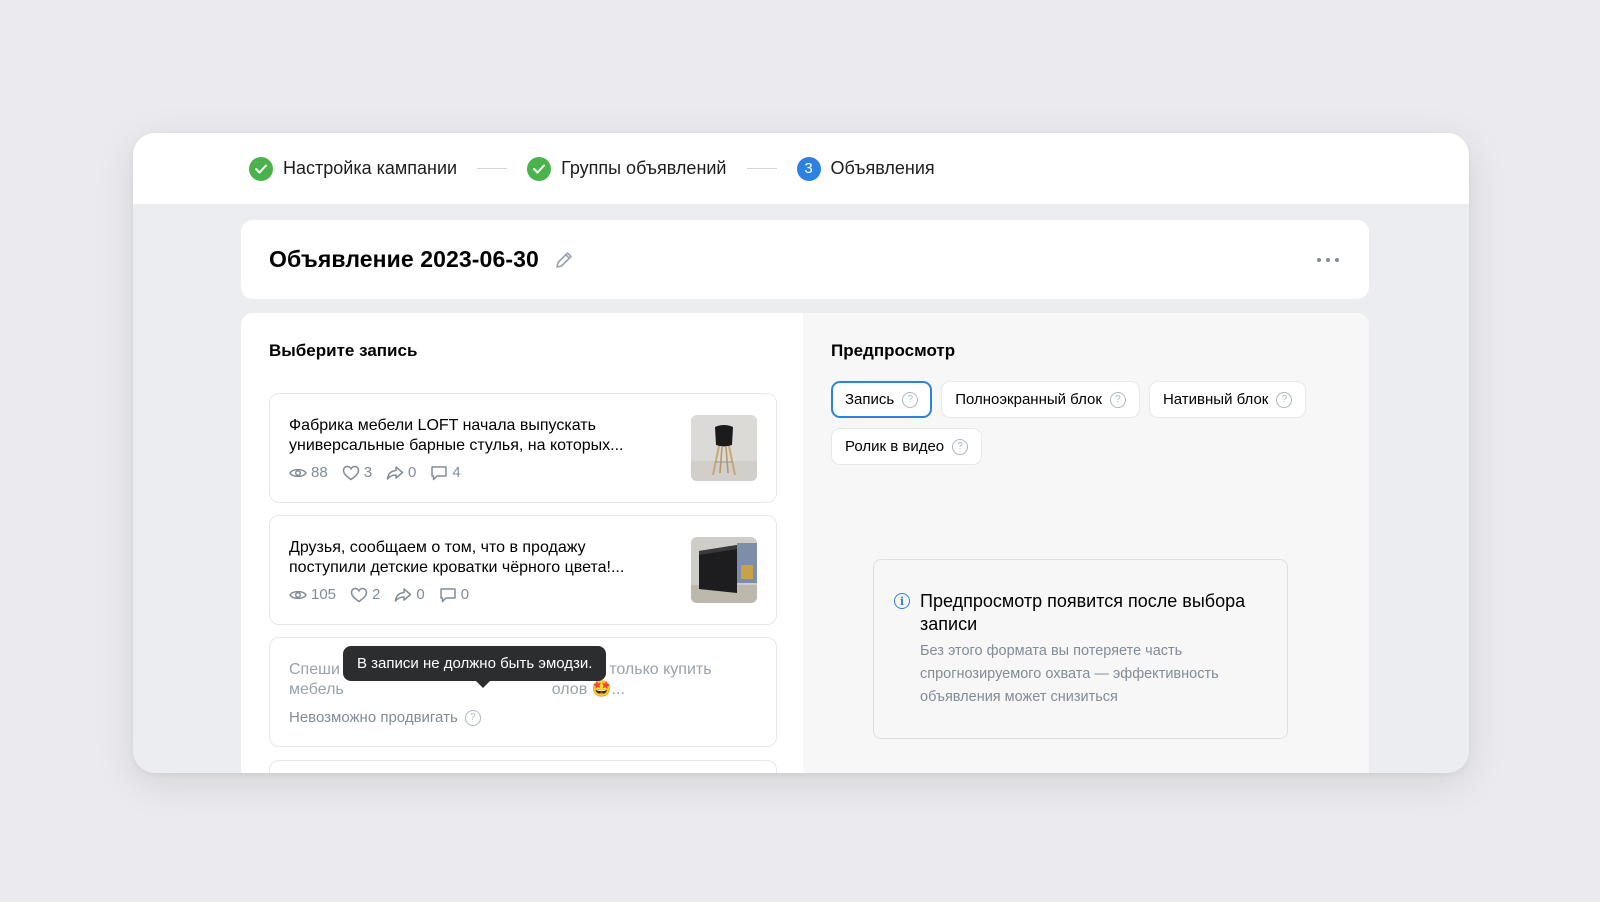 The height and width of the screenshot is (902, 1600). What do you see at coordinates (870, 399) in the screenshot?
I see `tab-label: Запись` at bounding box center [870, 399].